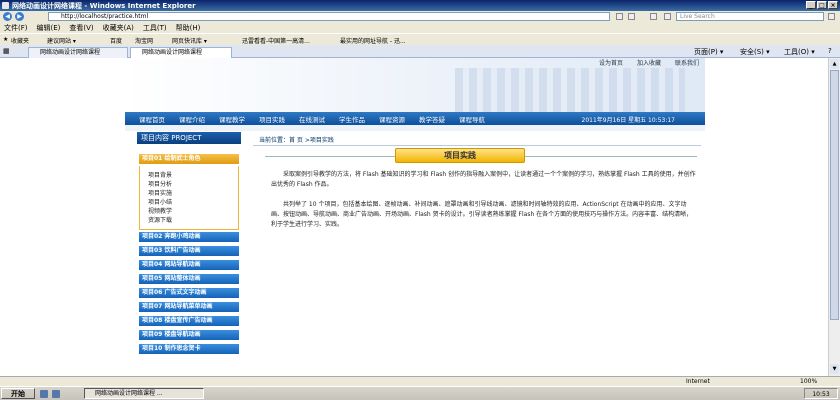 The image size is (840, 400). What do you see at coordinates (189, 237) in the screenshot?
I see `project-02: 项目02 奔跑小鸡动画` at bounding box center [189, 237].